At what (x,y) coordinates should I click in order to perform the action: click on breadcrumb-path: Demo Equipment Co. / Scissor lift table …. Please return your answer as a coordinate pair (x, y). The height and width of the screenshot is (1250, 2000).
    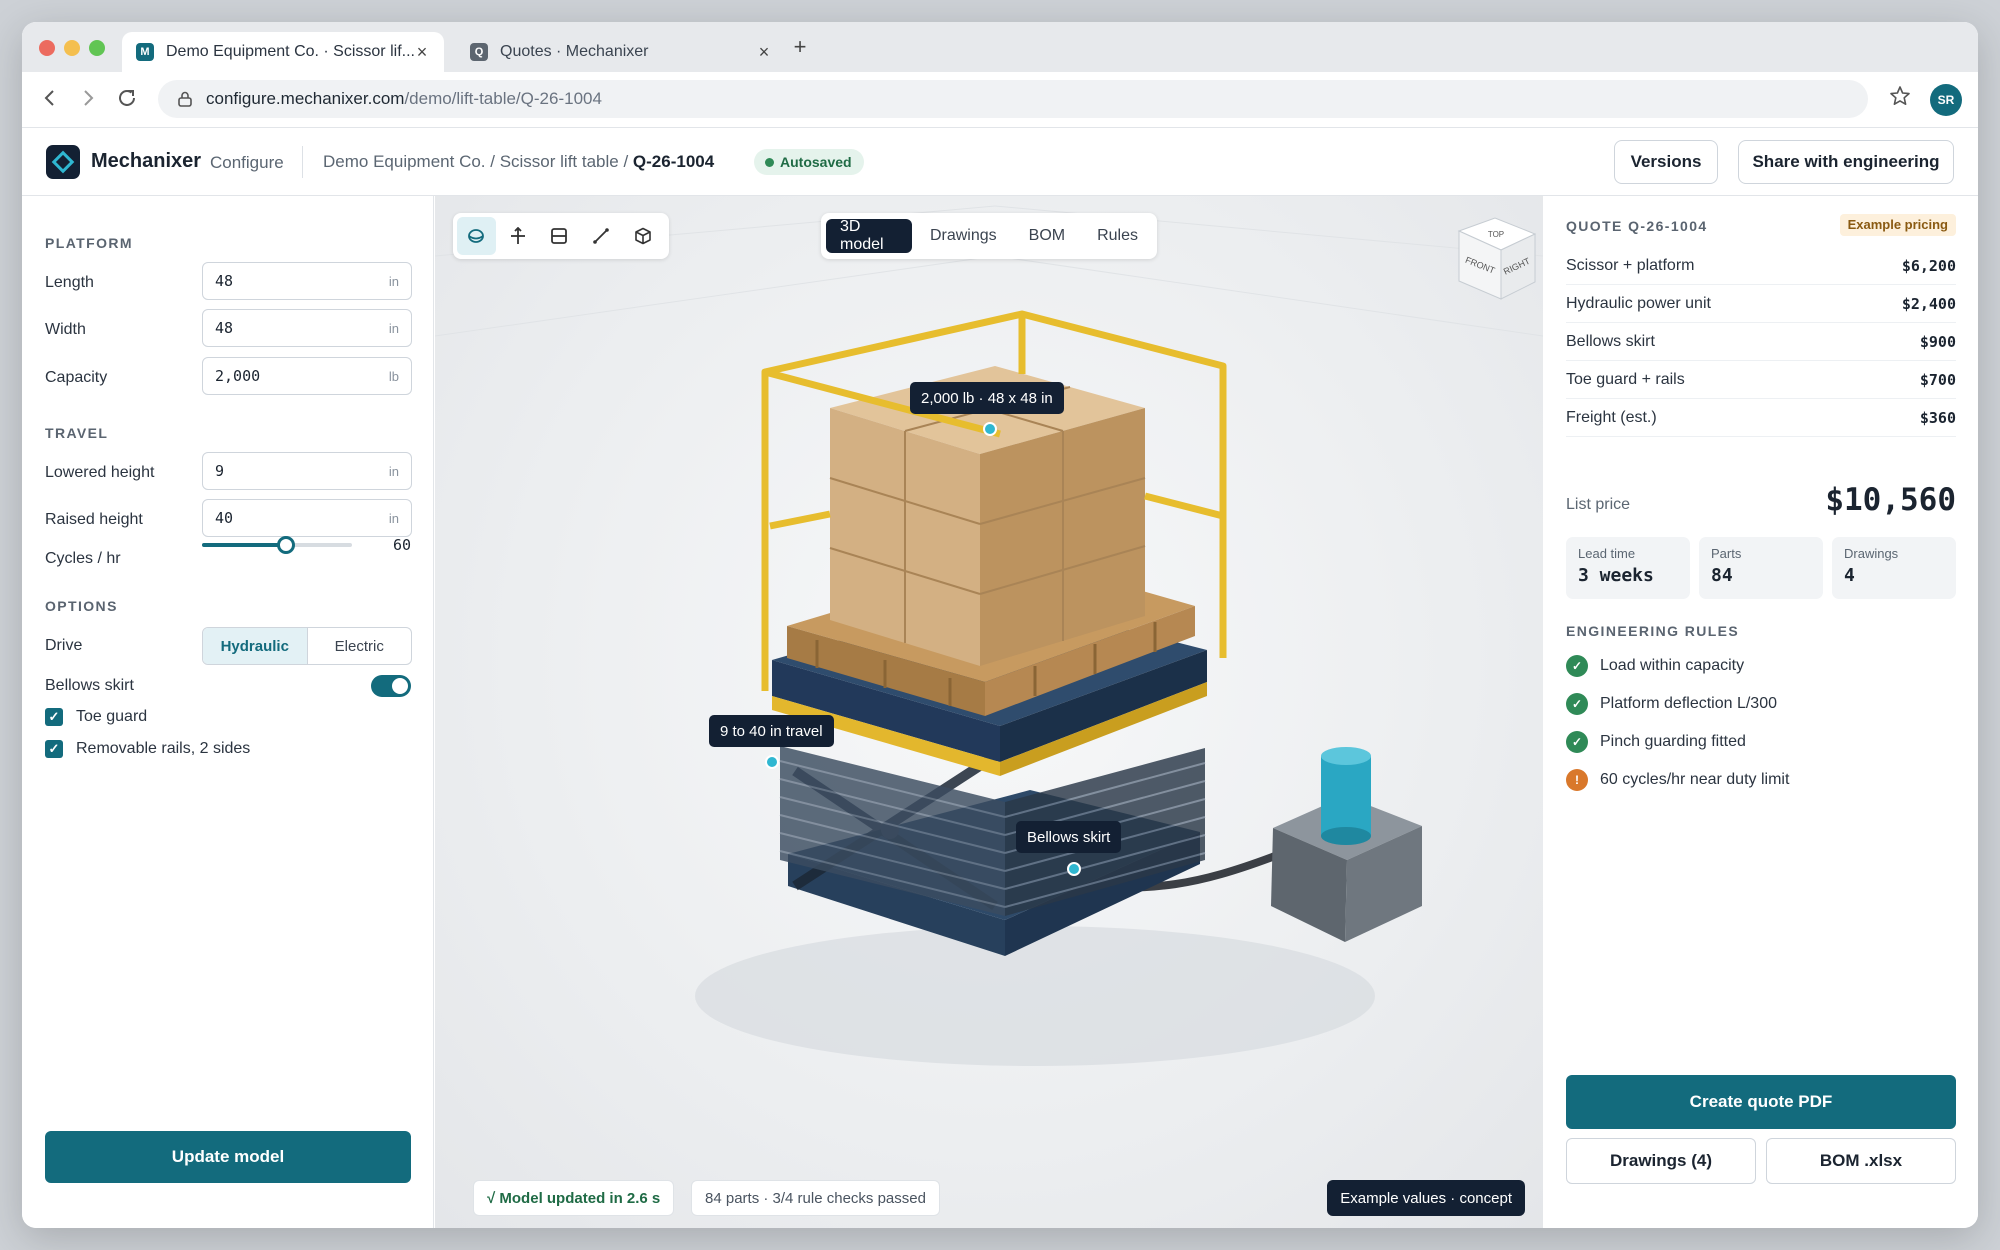
    Looking at the image, I should click on (478, 161).